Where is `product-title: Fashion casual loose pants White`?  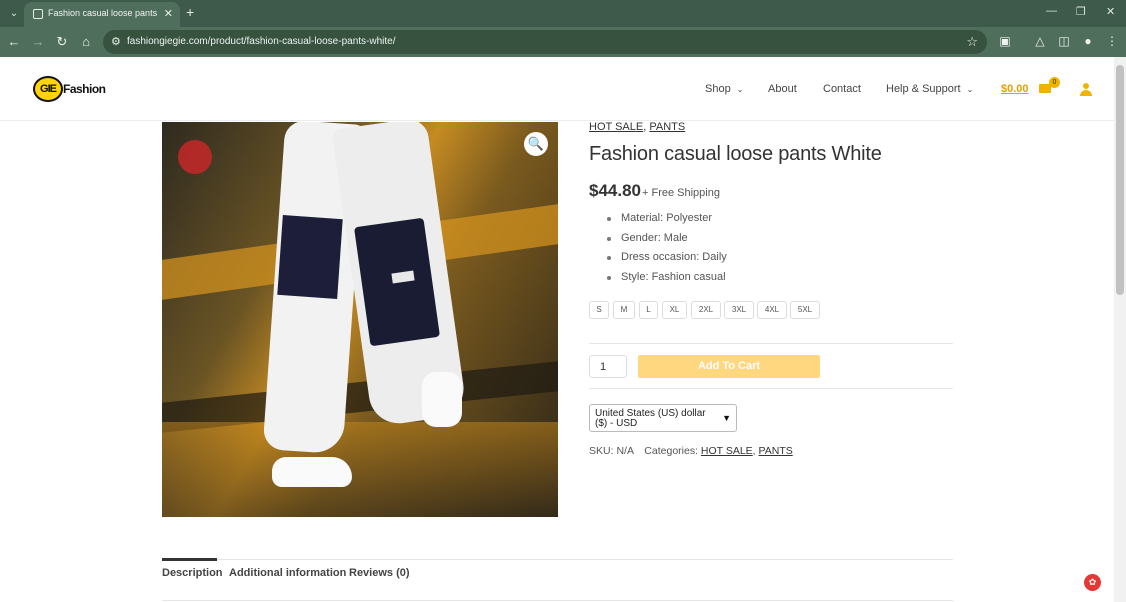 product-title: Fashion casual loose pants White is located at coordinates (735, 154).